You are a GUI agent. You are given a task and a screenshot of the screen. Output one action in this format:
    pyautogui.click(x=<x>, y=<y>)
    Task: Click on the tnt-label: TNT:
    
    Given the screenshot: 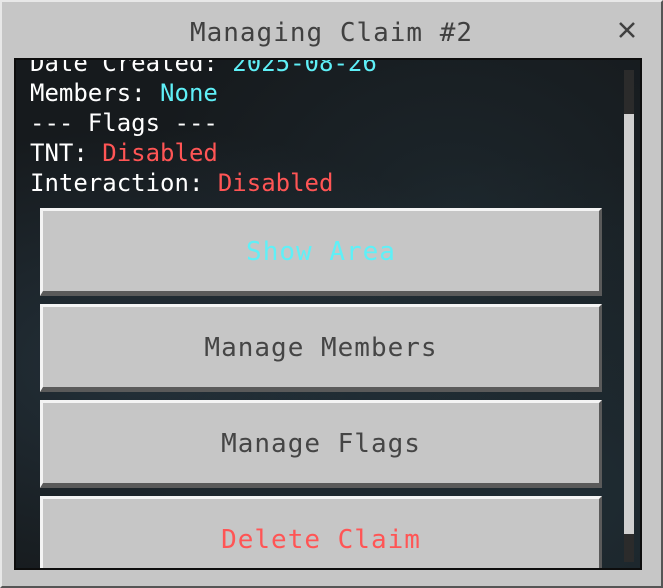 What is the action you would take?
    pyautogui.click(x=66, y=153)
    